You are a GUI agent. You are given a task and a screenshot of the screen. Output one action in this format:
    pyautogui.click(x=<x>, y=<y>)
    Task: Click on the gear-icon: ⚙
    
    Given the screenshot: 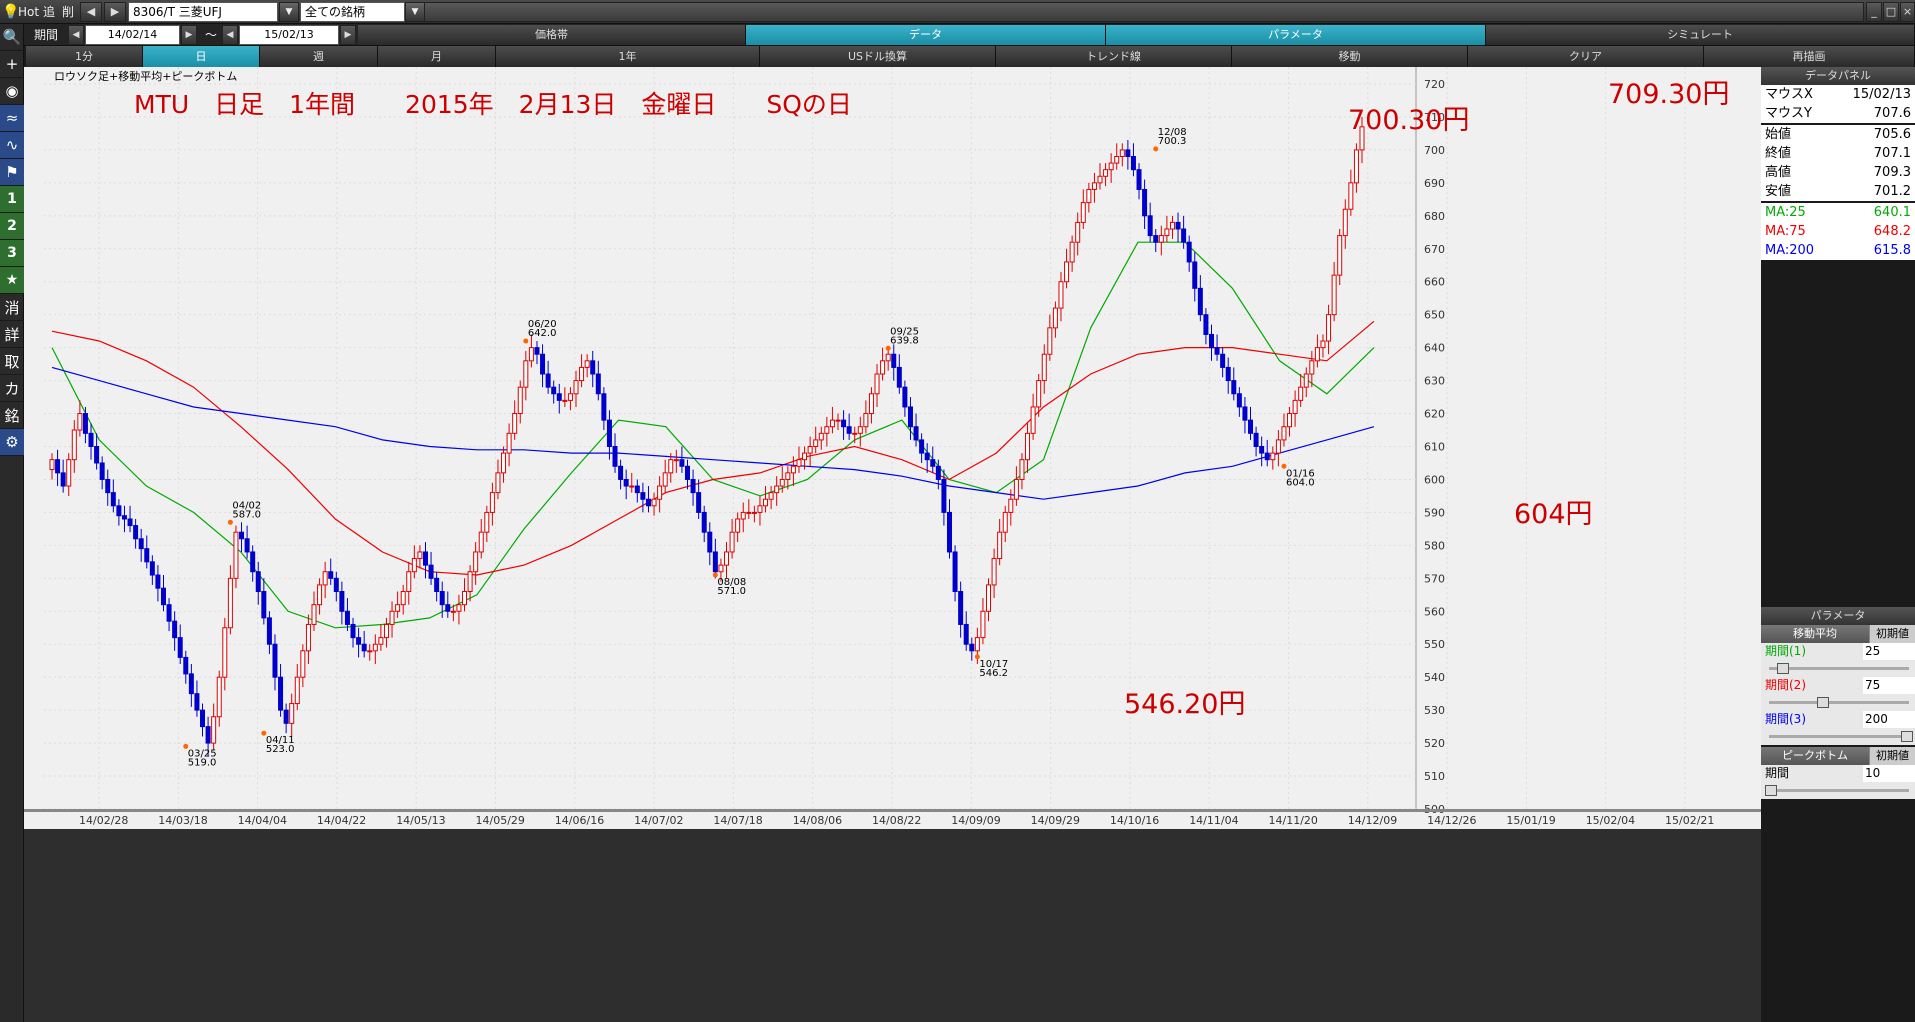 What is the action you would take?
    pyautogui.click(x=12, y=442)
    